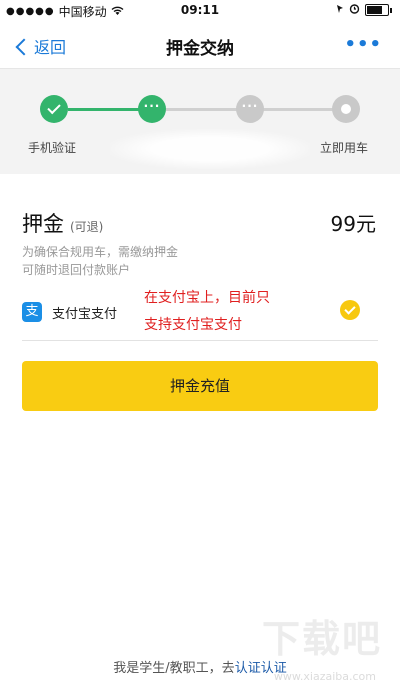 The height and width of the screenshot is (689, 400). What do you see at coordinates (207, 312) in the screenshot?
I see `annotation-text: 在支付宝上，目前只 支持支付宝支付` at bounding box center [207, 312].